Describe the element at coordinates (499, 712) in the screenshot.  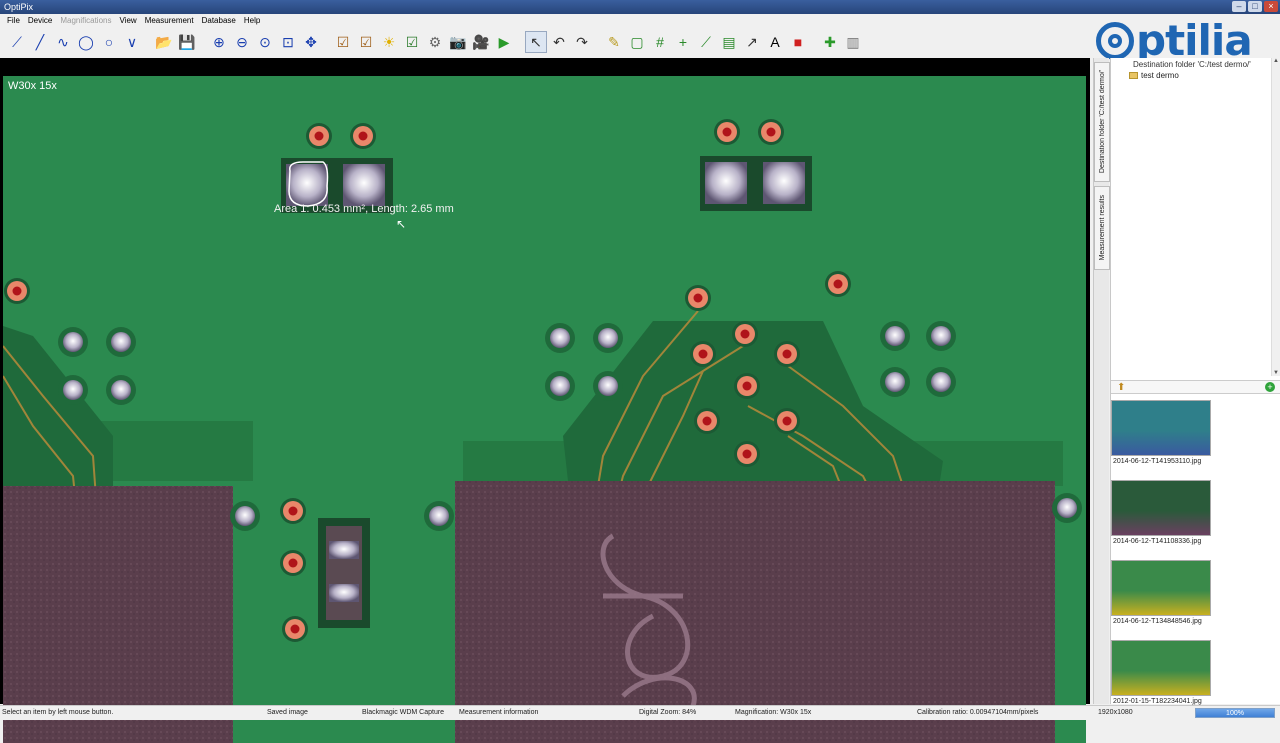
I see `status-measurement-info: Measurement information` at that location.